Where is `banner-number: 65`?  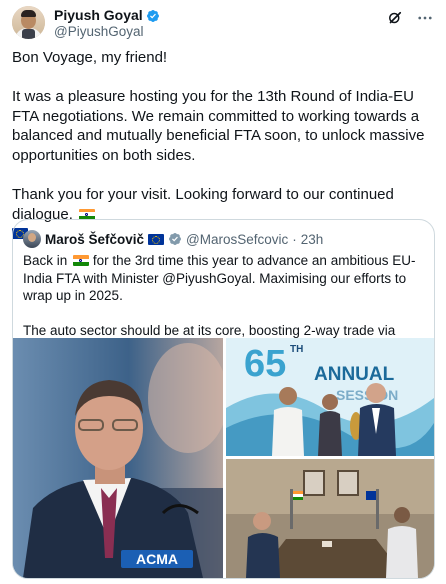
banner-number: 65 is located at coordinates (265, 364).